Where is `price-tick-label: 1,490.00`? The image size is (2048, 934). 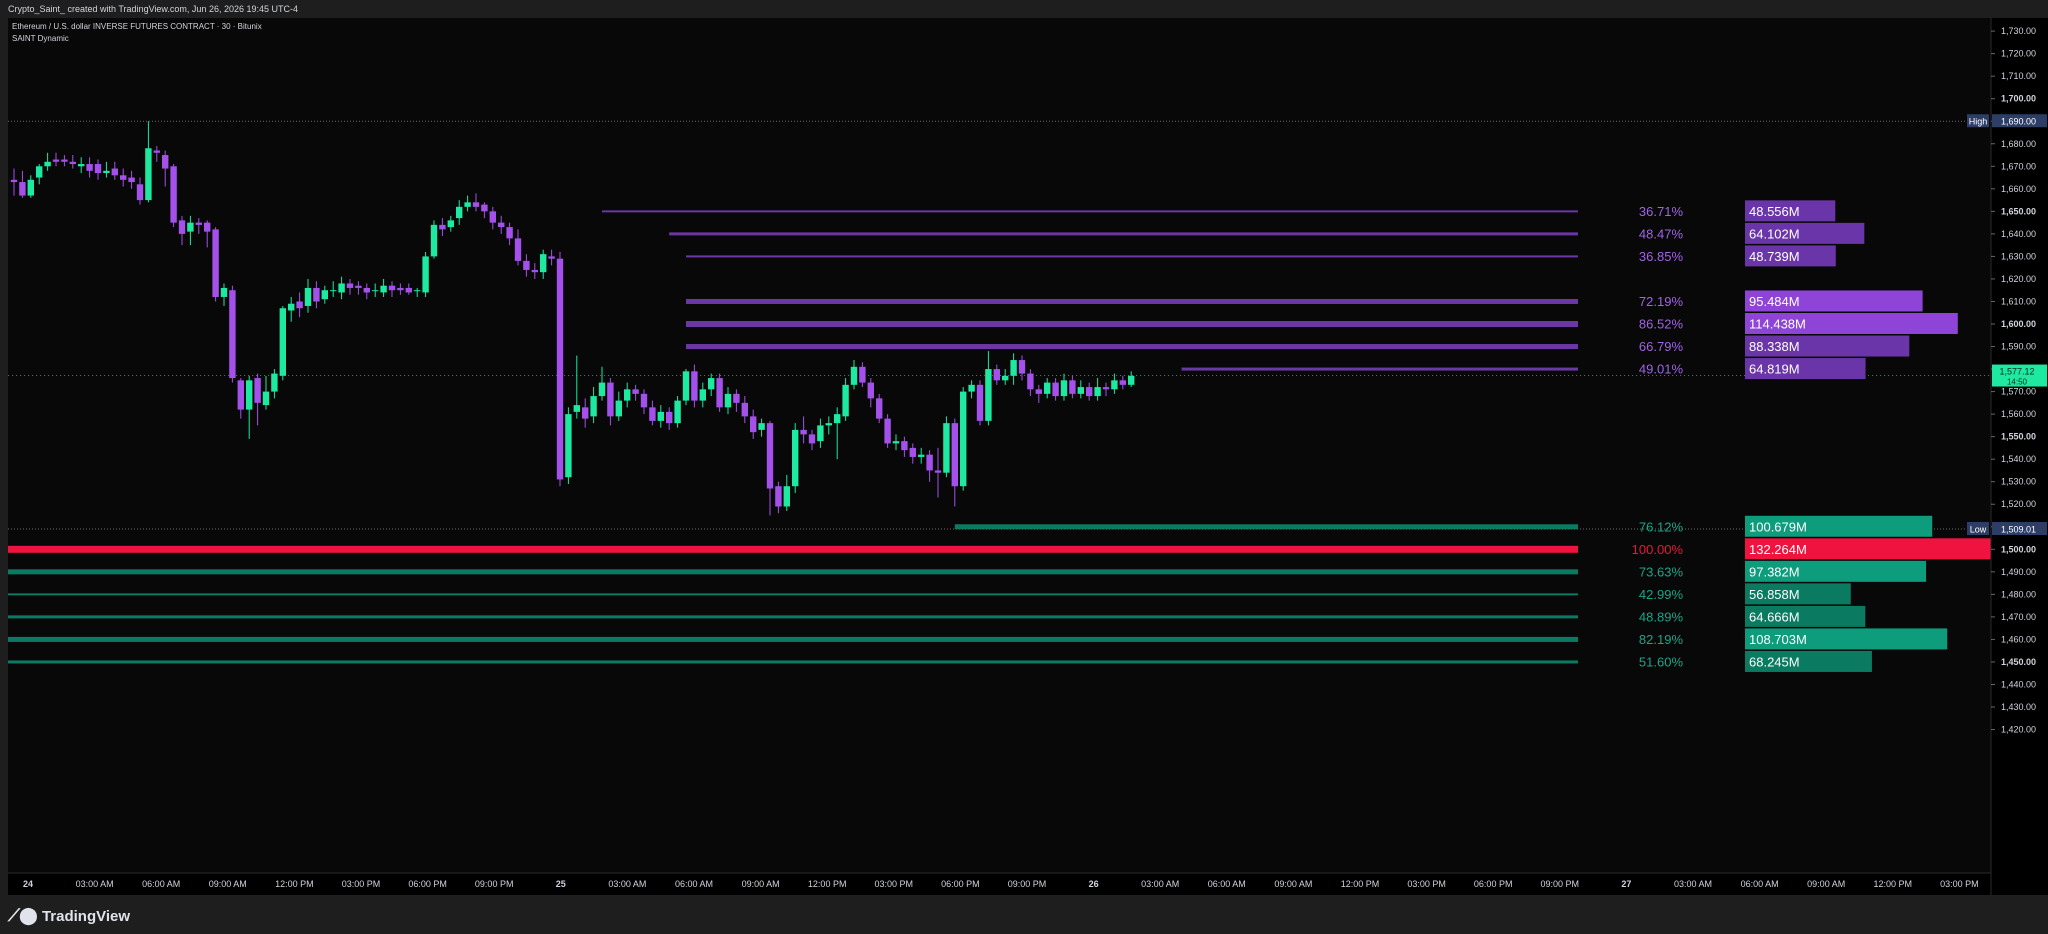 price-tick-label: 1,490.00 is located at coordinates (2018, 572).